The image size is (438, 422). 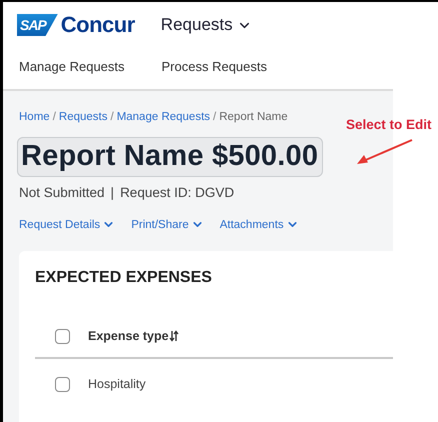 What do you see at coordinates (206, 25) in the screenshot?
I see `requests-menu: Requests` at bounding box center [206, 25].